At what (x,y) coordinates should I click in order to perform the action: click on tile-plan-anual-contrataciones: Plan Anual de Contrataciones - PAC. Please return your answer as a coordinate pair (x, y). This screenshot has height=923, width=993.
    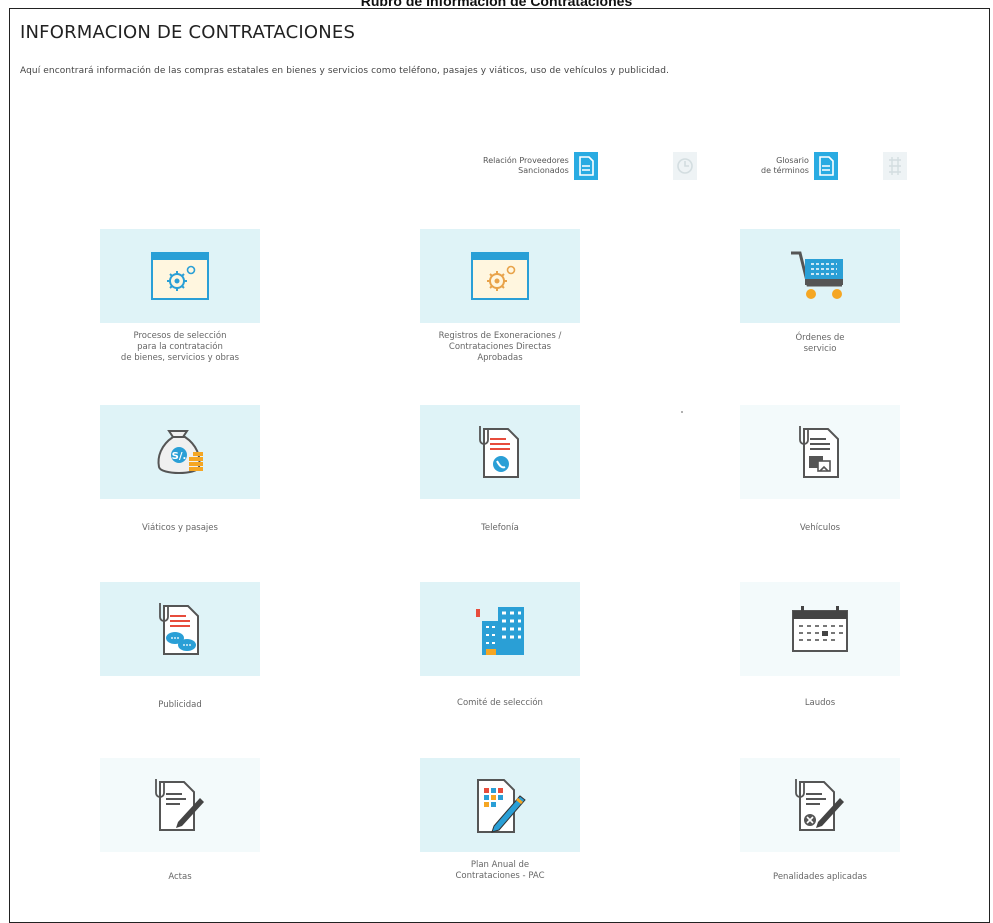
    Looking at the image, I should click on (500, 819).